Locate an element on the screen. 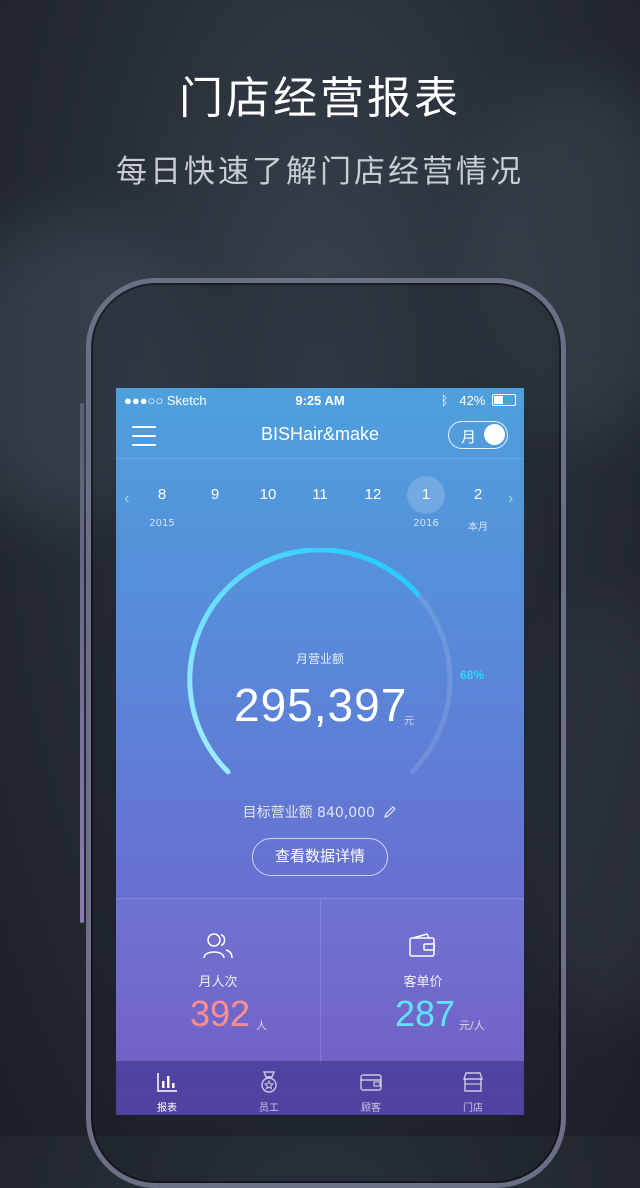 Image resolution: width=640 pixels, height=1188 pixels. tab-label: 顾客 is located at coordinates (371, 1108).